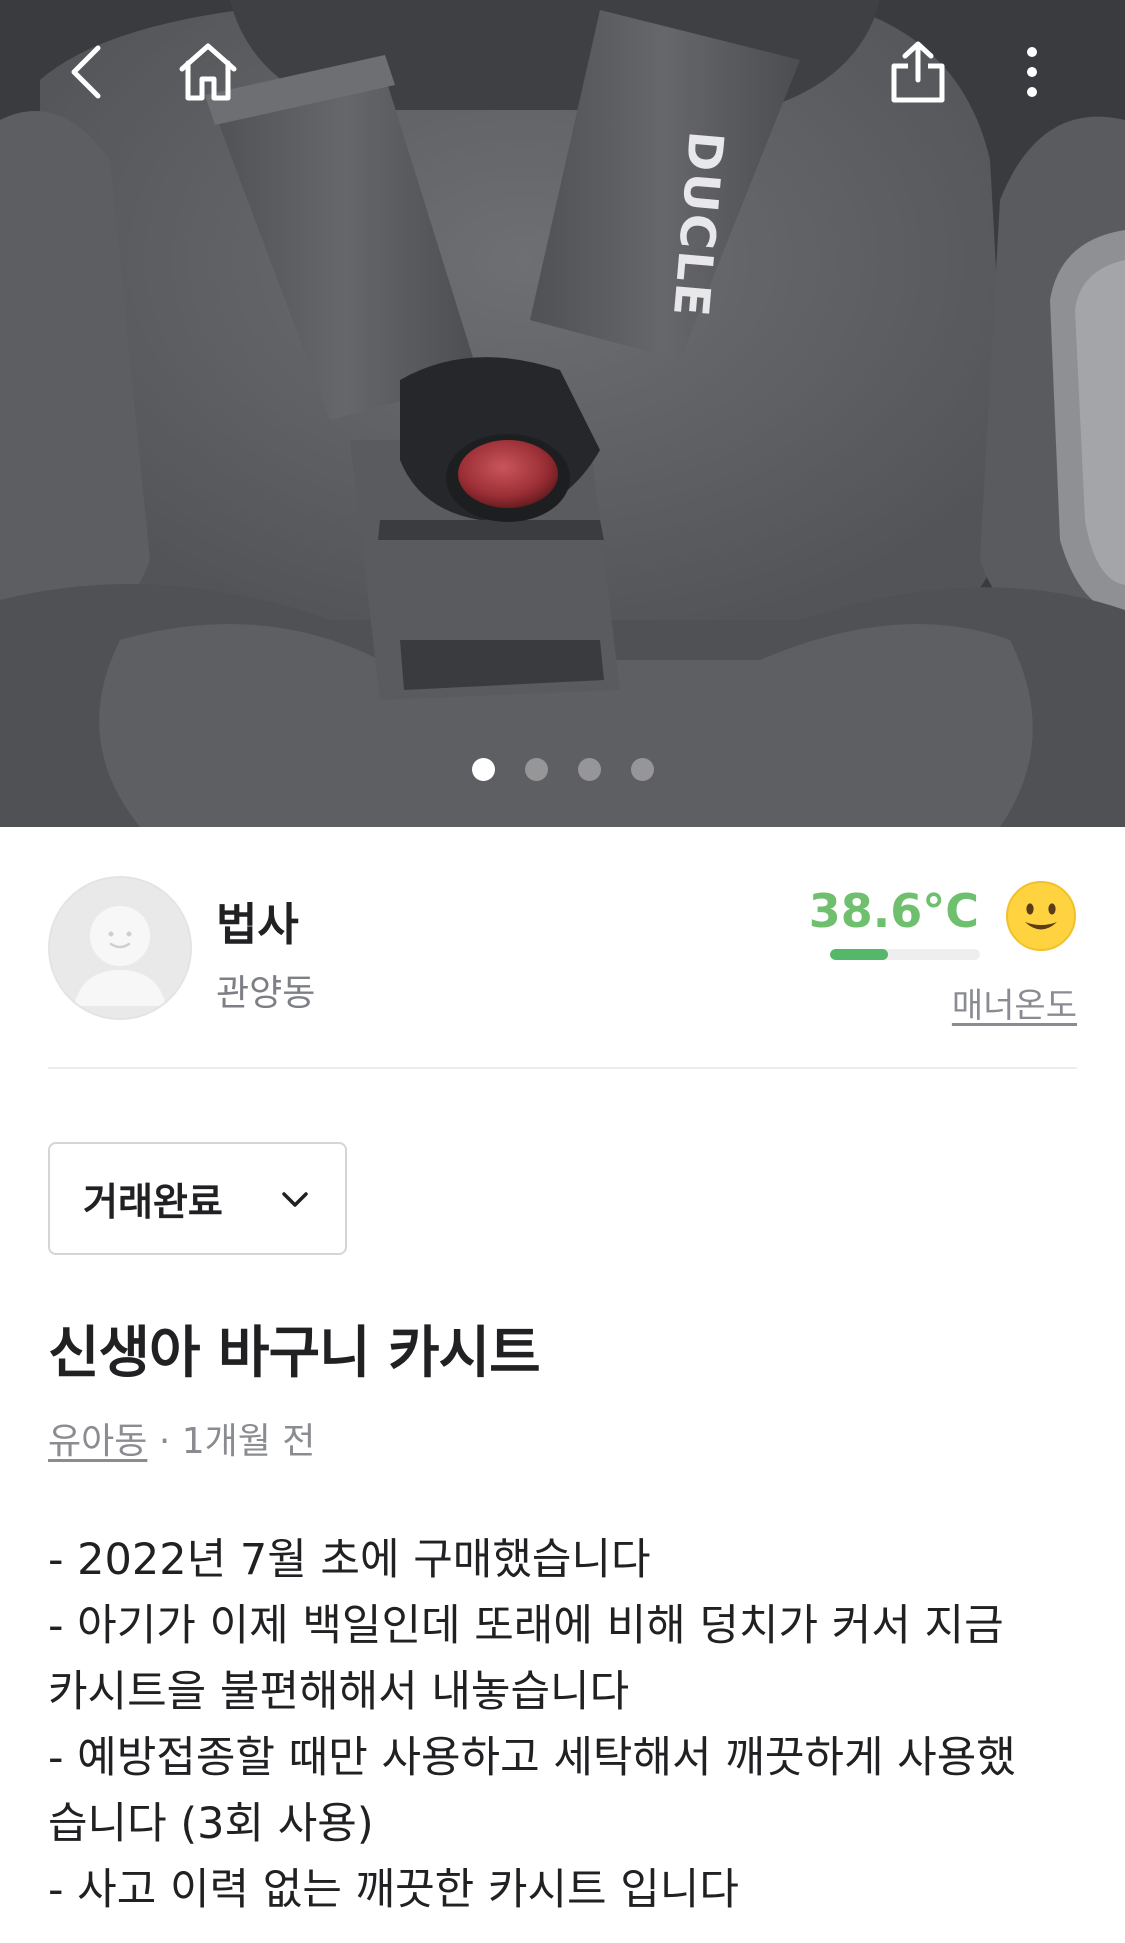  I want to click on posted-time: 1개월 전, so click(248, 1441).